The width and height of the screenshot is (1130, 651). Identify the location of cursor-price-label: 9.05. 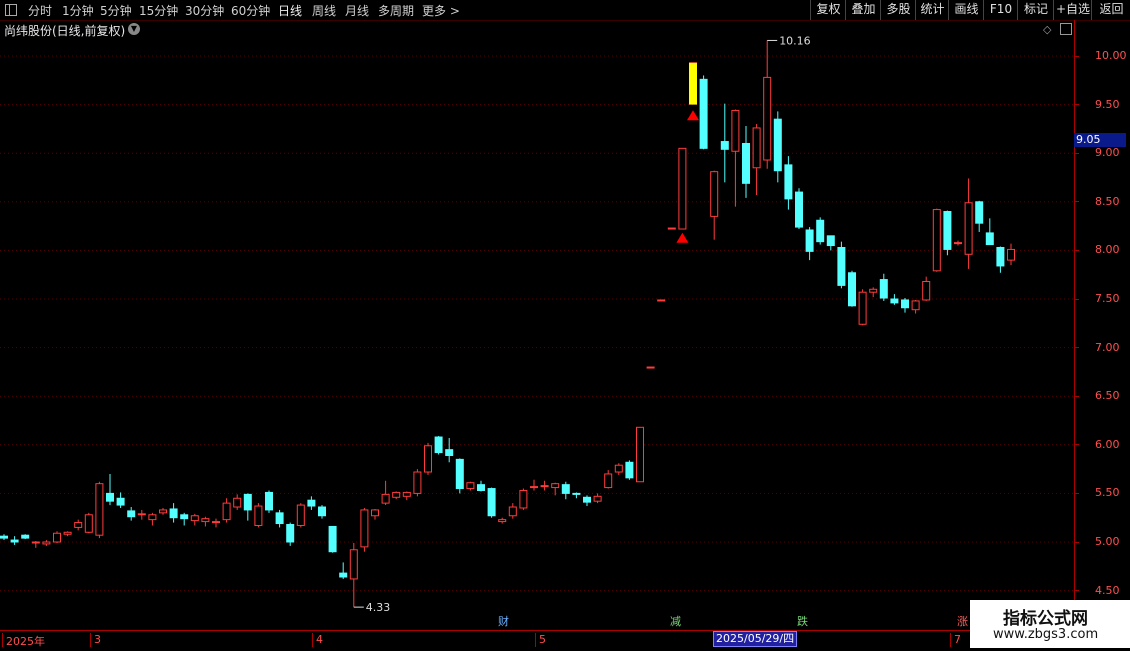
(1100, 140).